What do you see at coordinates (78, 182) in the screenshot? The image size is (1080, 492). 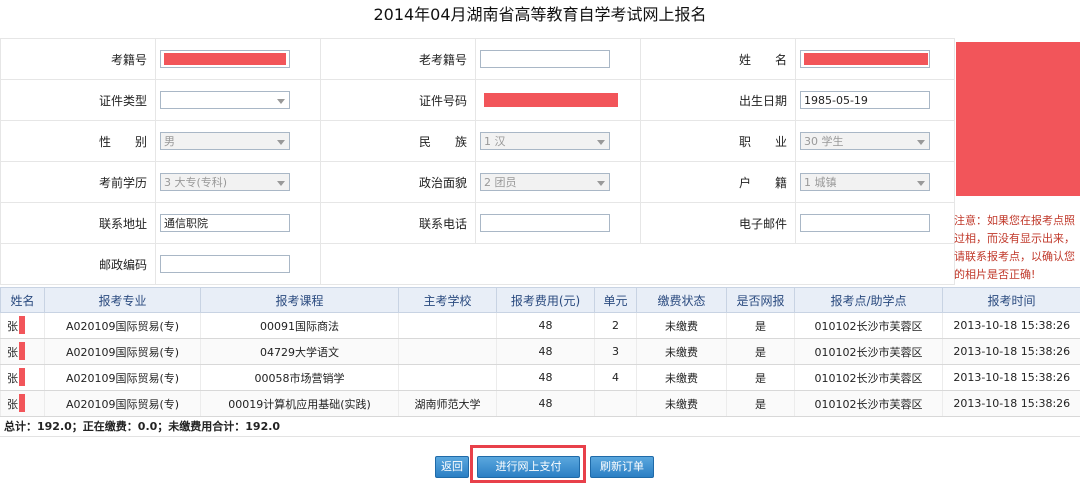 I see `education-label: 考前学历` at bounding box center [78, 182].